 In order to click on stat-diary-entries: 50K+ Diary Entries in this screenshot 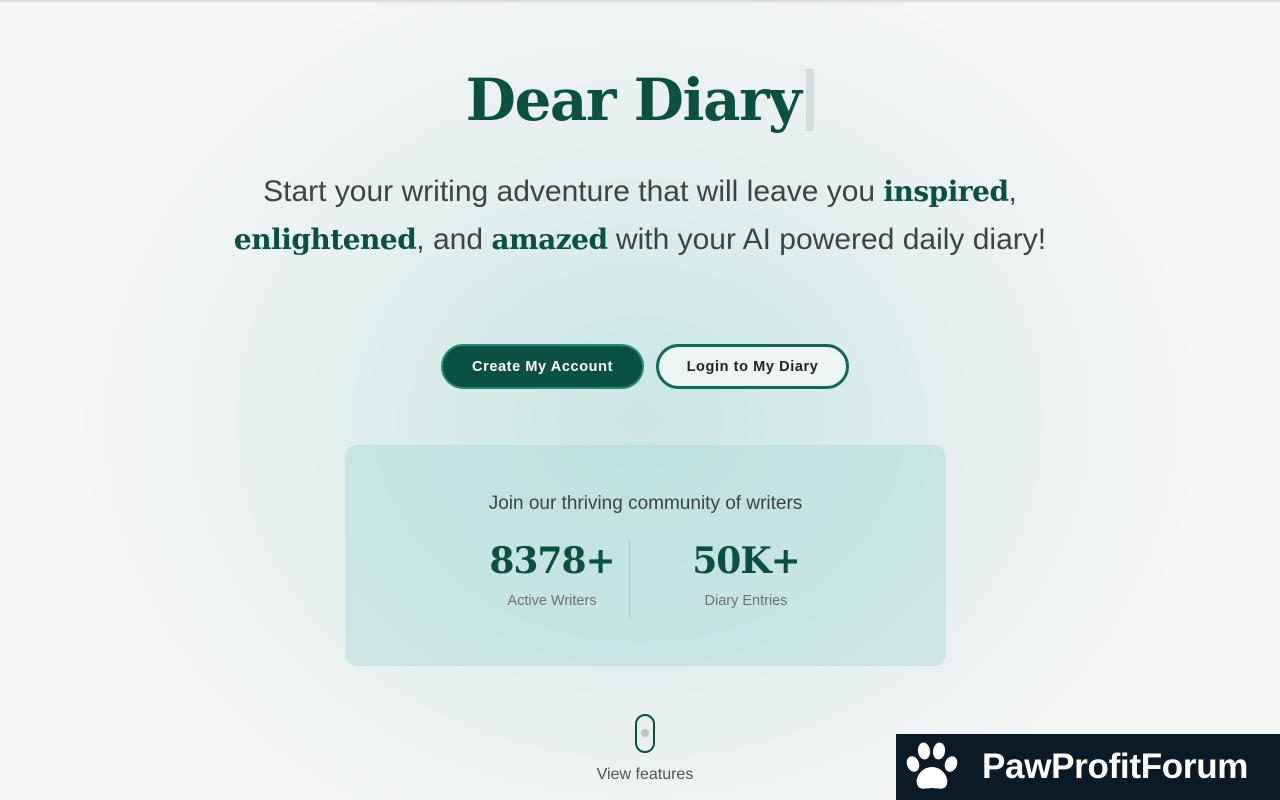, I will do `click(746, 574)`.